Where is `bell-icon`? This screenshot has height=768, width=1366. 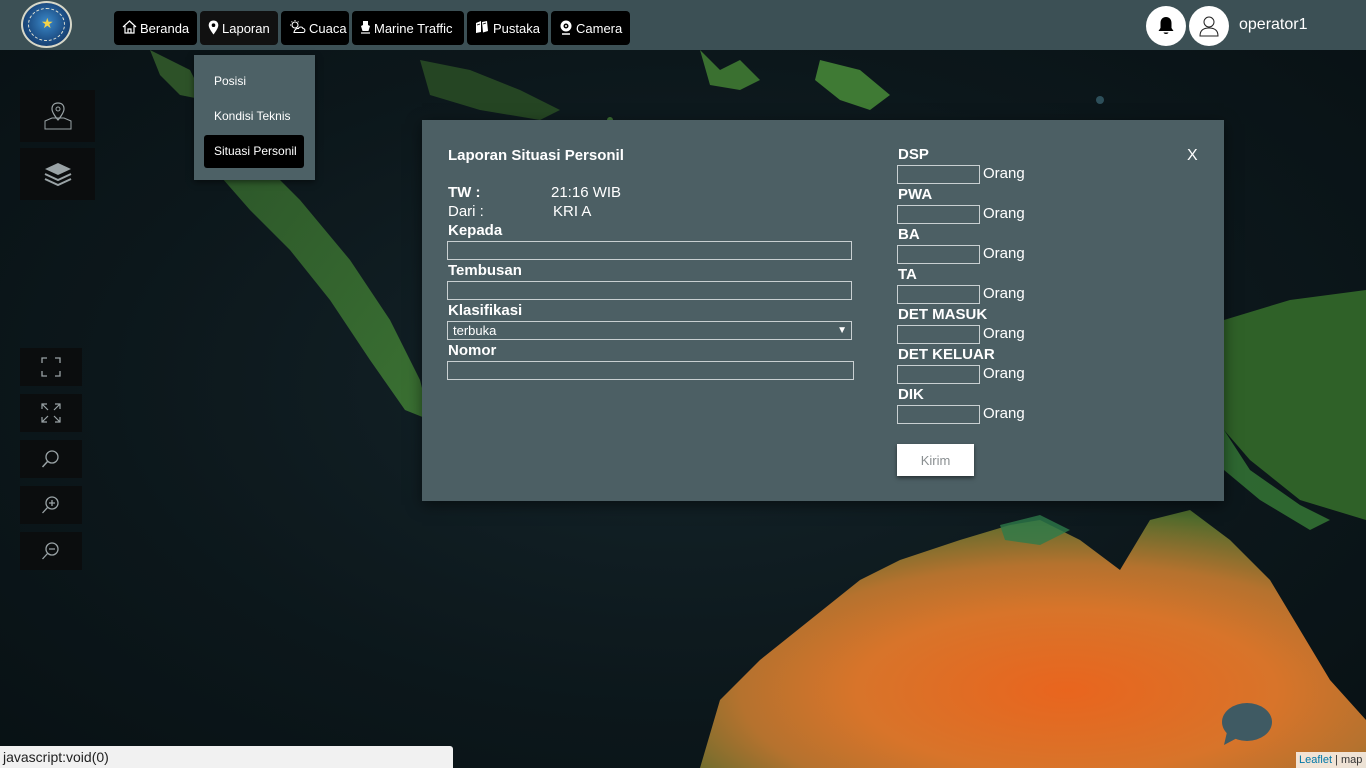 bell-icon is located at coordinates (1166, 25).